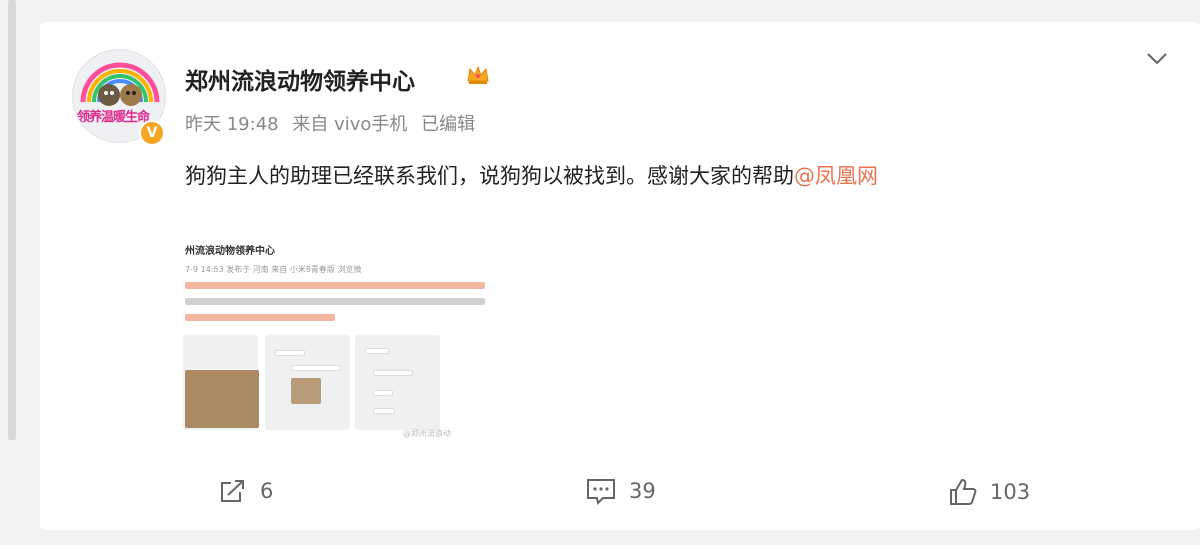 This screenshot has width=1200, height=545. Describe the element at coordinates (12, 220) in the screenshot. I see `scrollbar` at that location.